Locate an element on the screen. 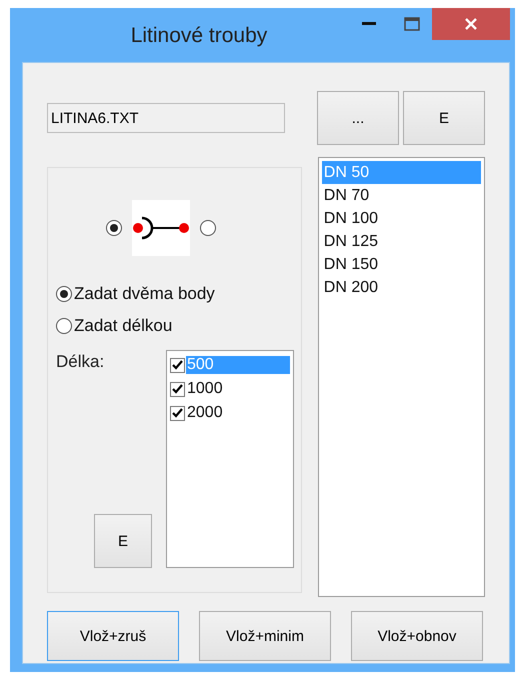 The image size is (518, 682). pipe-socket-icon is located at coordinates (161, 228).